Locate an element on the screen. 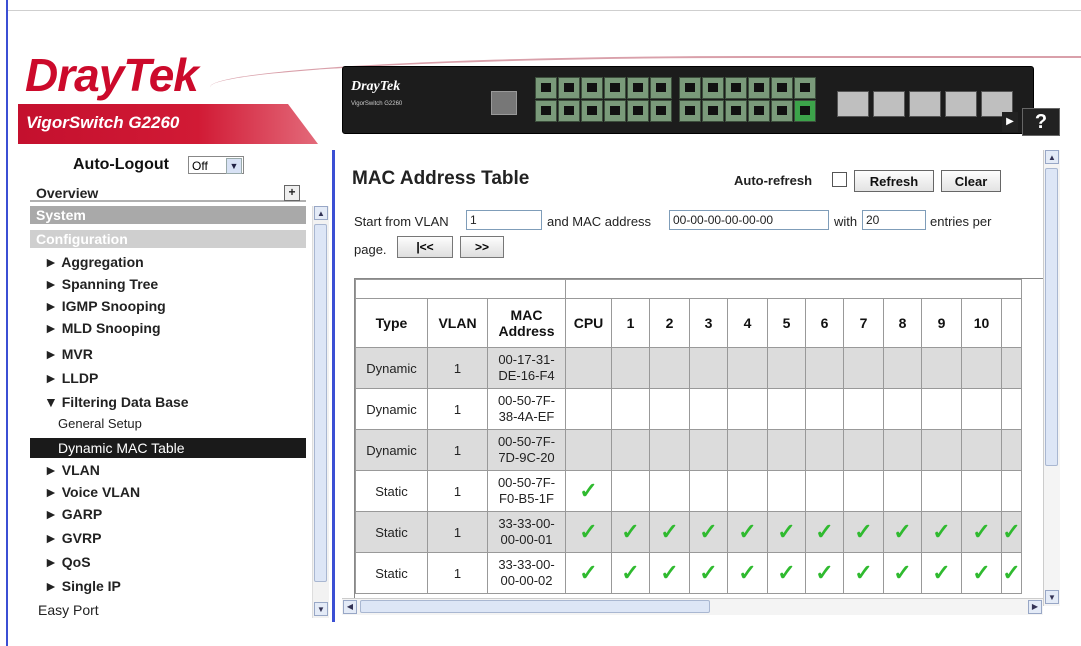 The width and height of the screenshot is (1081, 646). cell-port-4: ✓ is located at coordinates (747, 532).